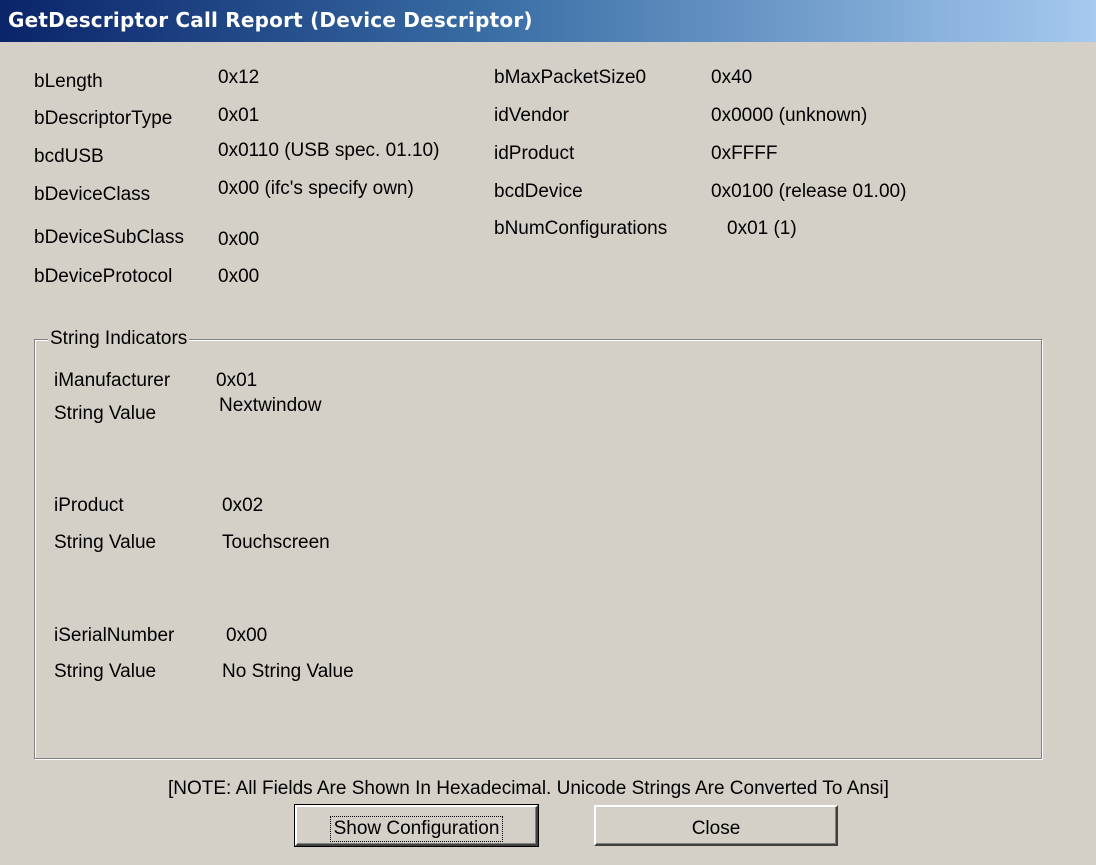 The width and height of the screenshot is (1096, 865). What do you see at coordinates (109, 237) in the screenshot?
I see `field-label-bdevicesubclass: bDeviceSubClass` at bounding box center [109, 237].